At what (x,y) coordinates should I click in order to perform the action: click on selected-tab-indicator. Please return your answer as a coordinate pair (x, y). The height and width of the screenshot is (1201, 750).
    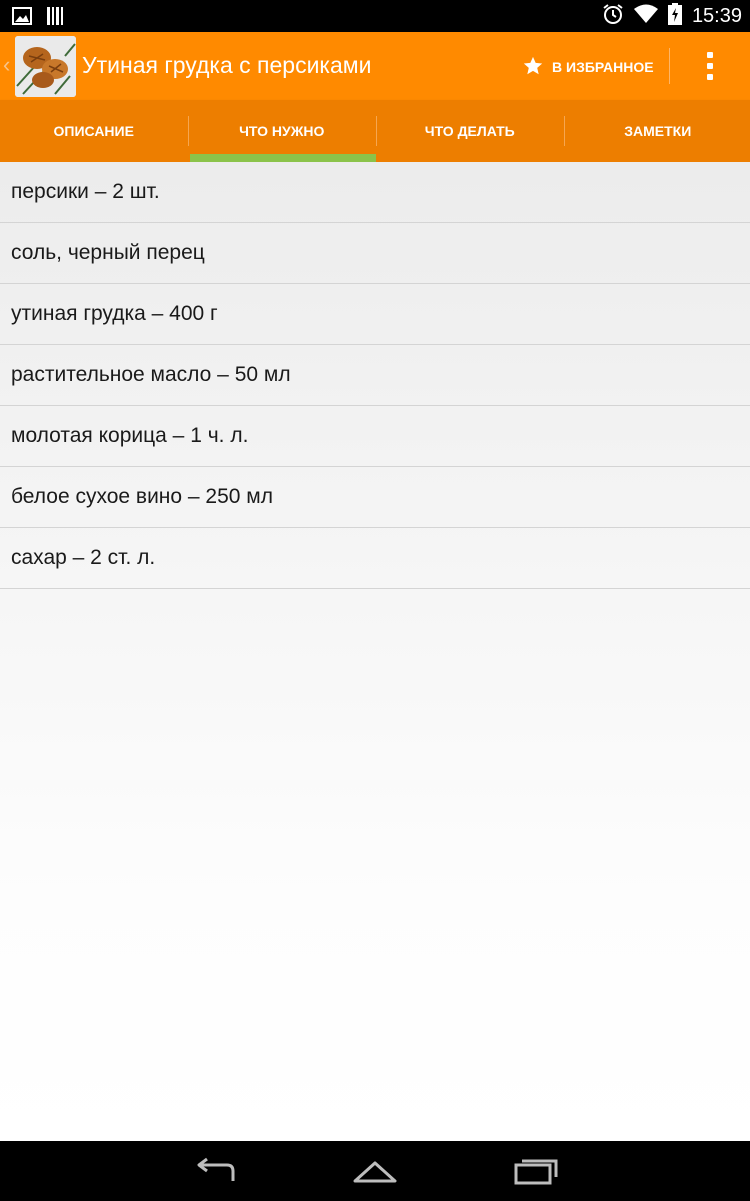
    Looking at the image, I should click on (283, 158).